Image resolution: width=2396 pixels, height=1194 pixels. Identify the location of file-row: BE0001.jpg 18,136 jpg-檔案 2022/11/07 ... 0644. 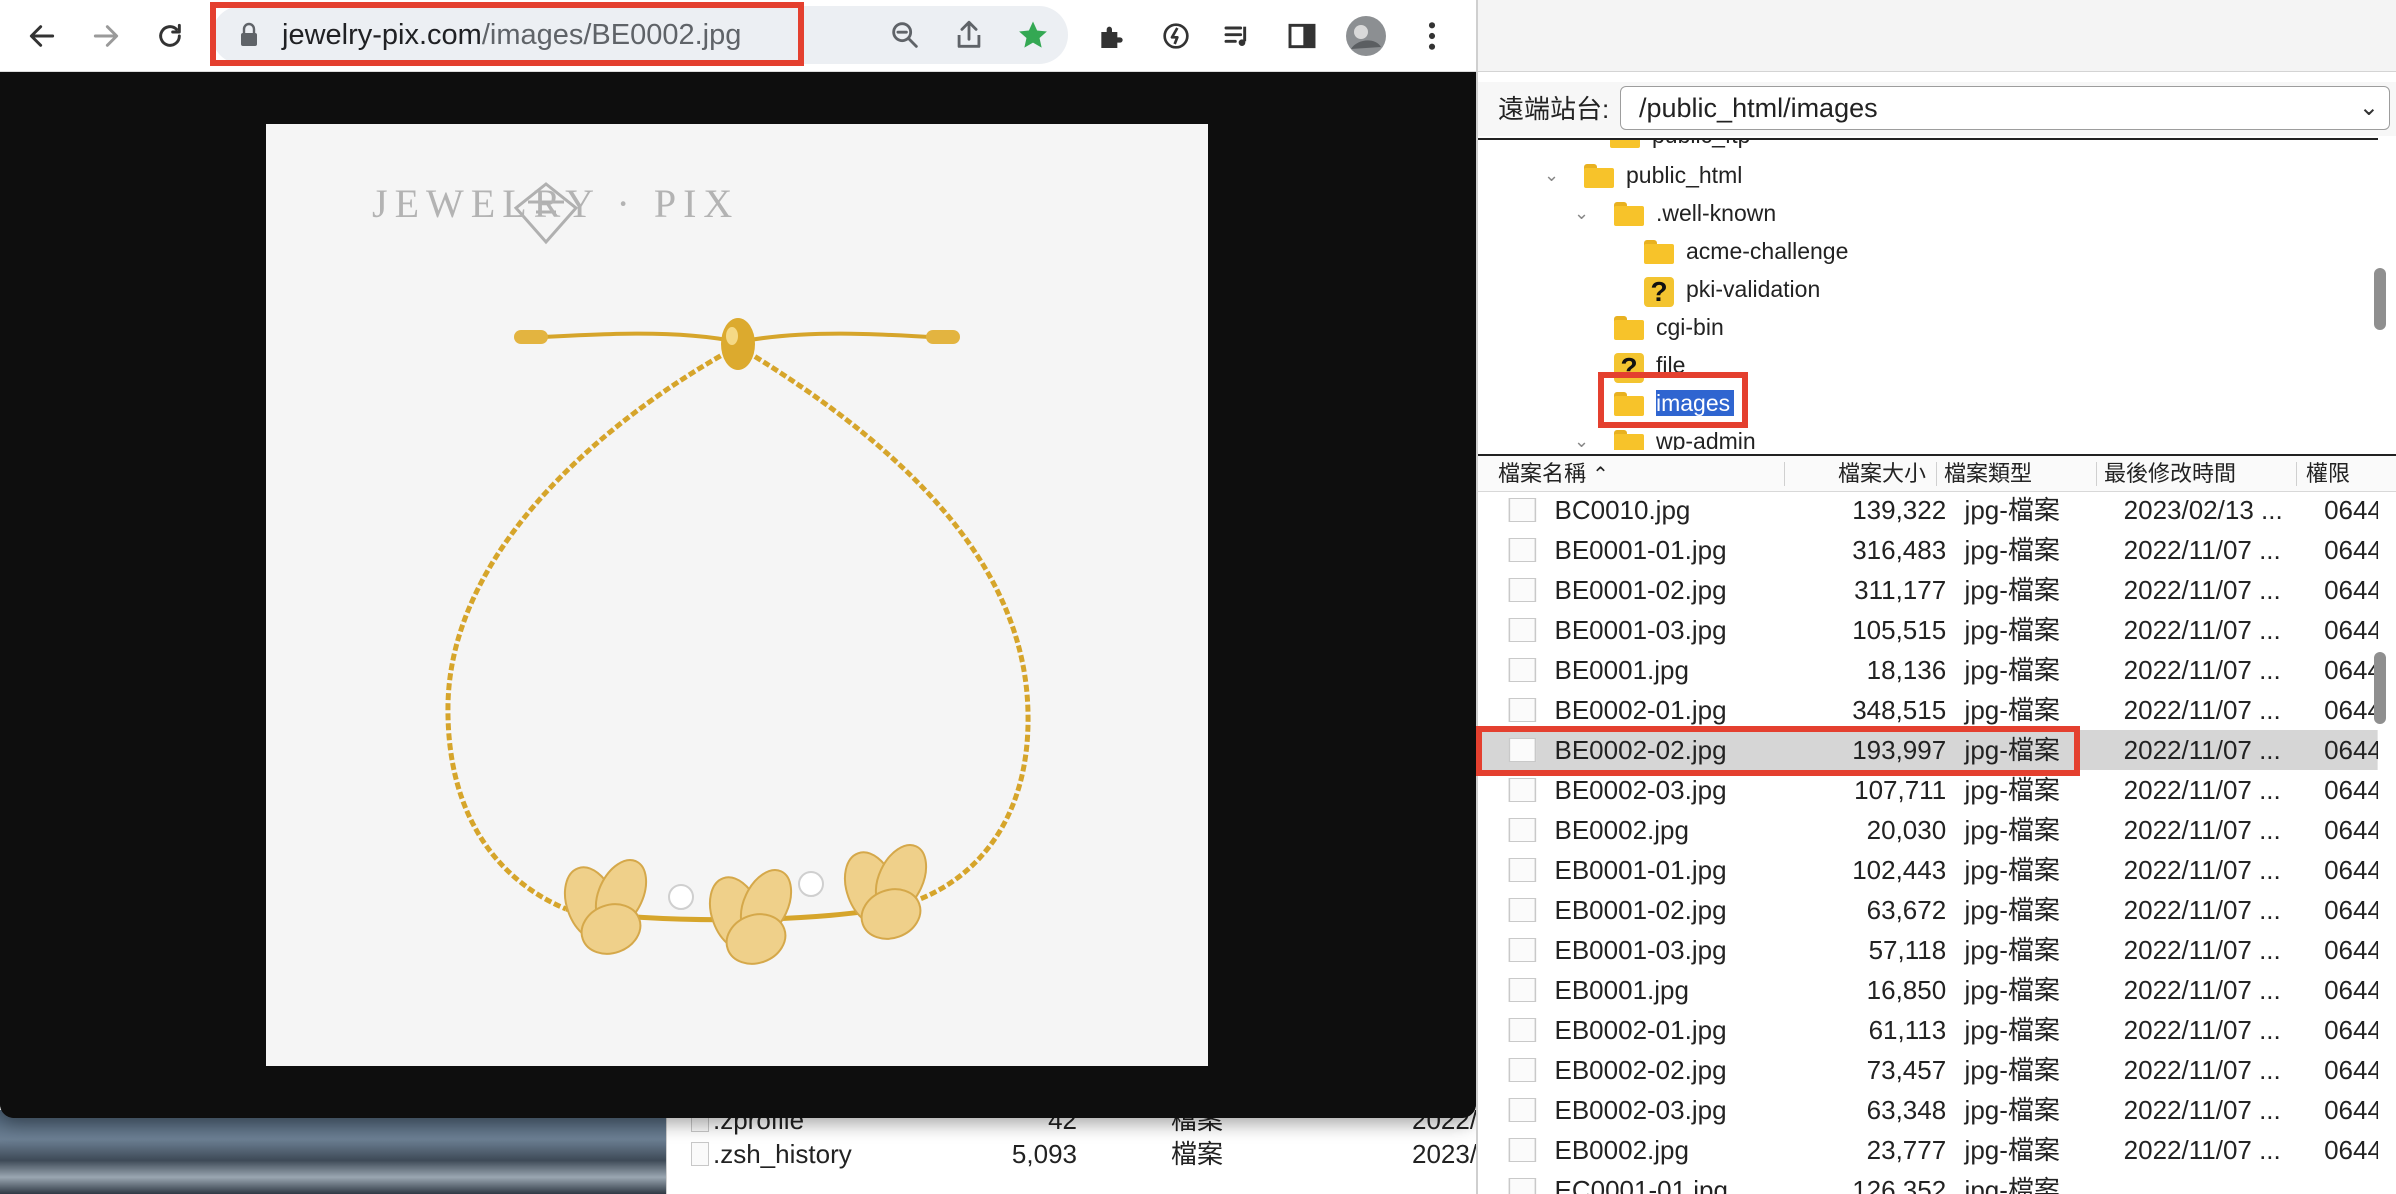
(1928, 670).